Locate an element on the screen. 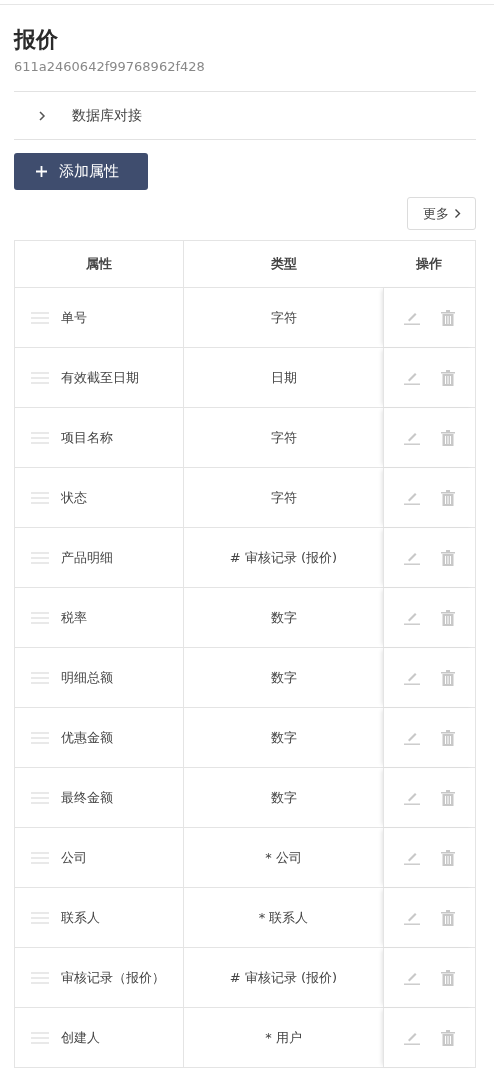 This screenshot has height=1092, width=494. table-cell-text: * 公司 is located at coordinates (283, 857).